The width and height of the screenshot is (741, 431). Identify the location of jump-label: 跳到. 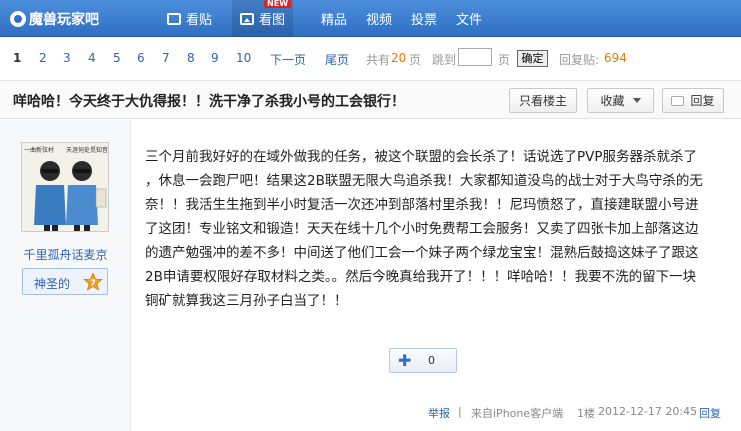
(444, 60).